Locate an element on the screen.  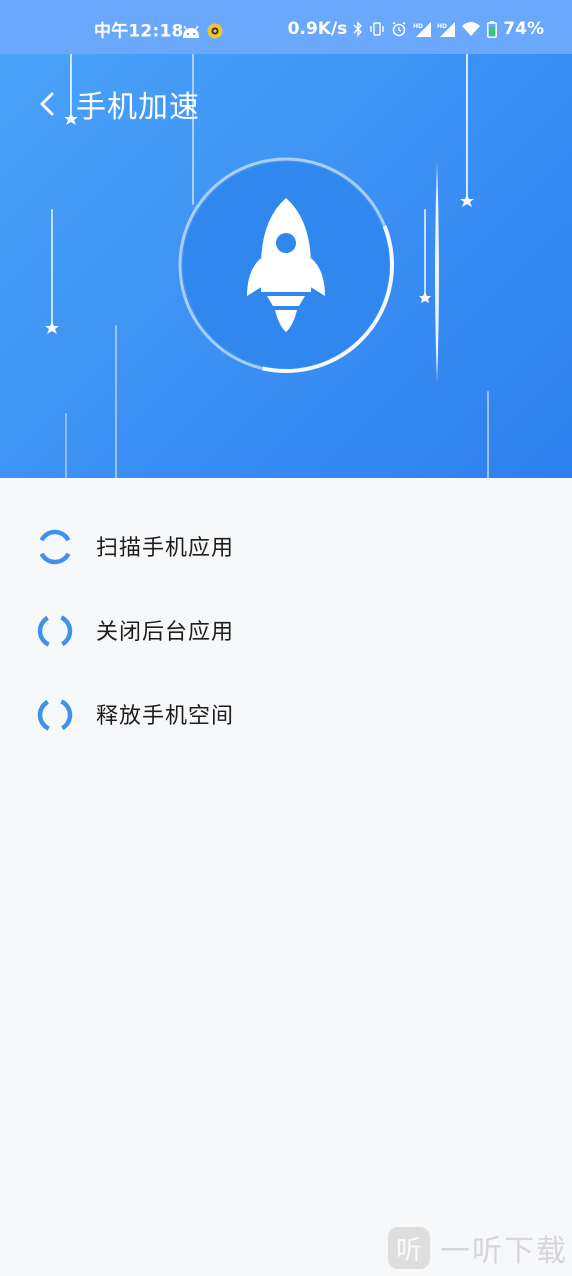
page-title: 手机加速 is located at coordinates (138, 107).